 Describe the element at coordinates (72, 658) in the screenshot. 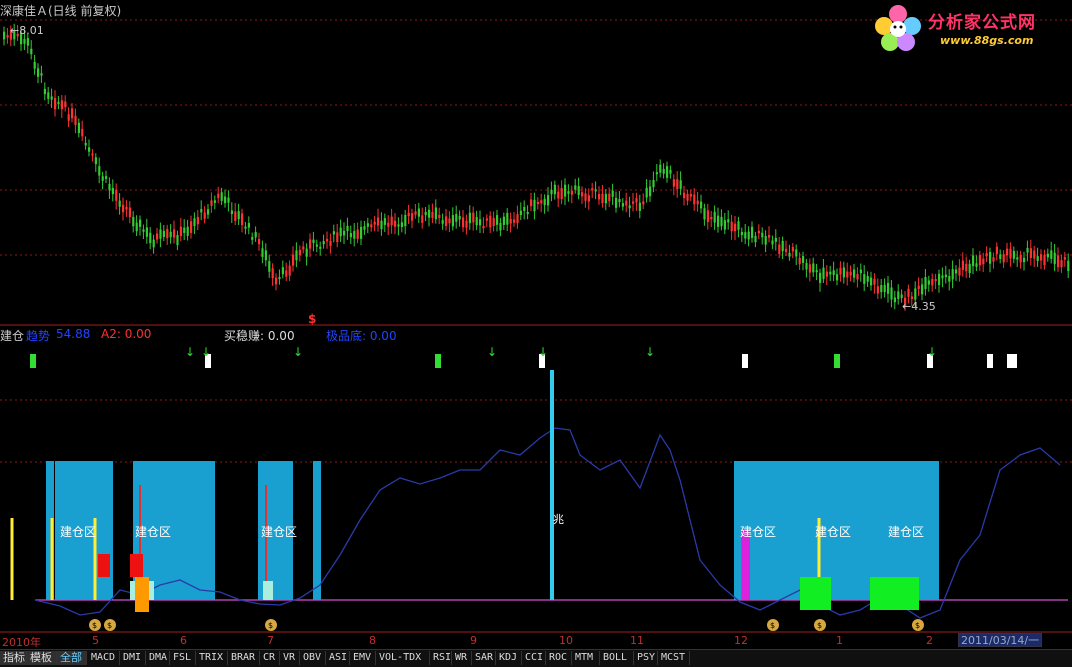

I see `tab-all: 全部` at that location.